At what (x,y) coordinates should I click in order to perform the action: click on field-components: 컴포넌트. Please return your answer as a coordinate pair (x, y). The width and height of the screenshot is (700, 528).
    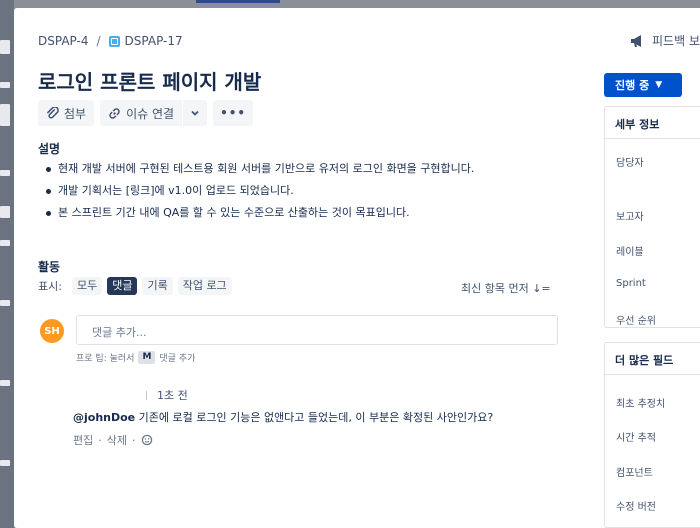
    Looking at the image, I should click on (634, 473).